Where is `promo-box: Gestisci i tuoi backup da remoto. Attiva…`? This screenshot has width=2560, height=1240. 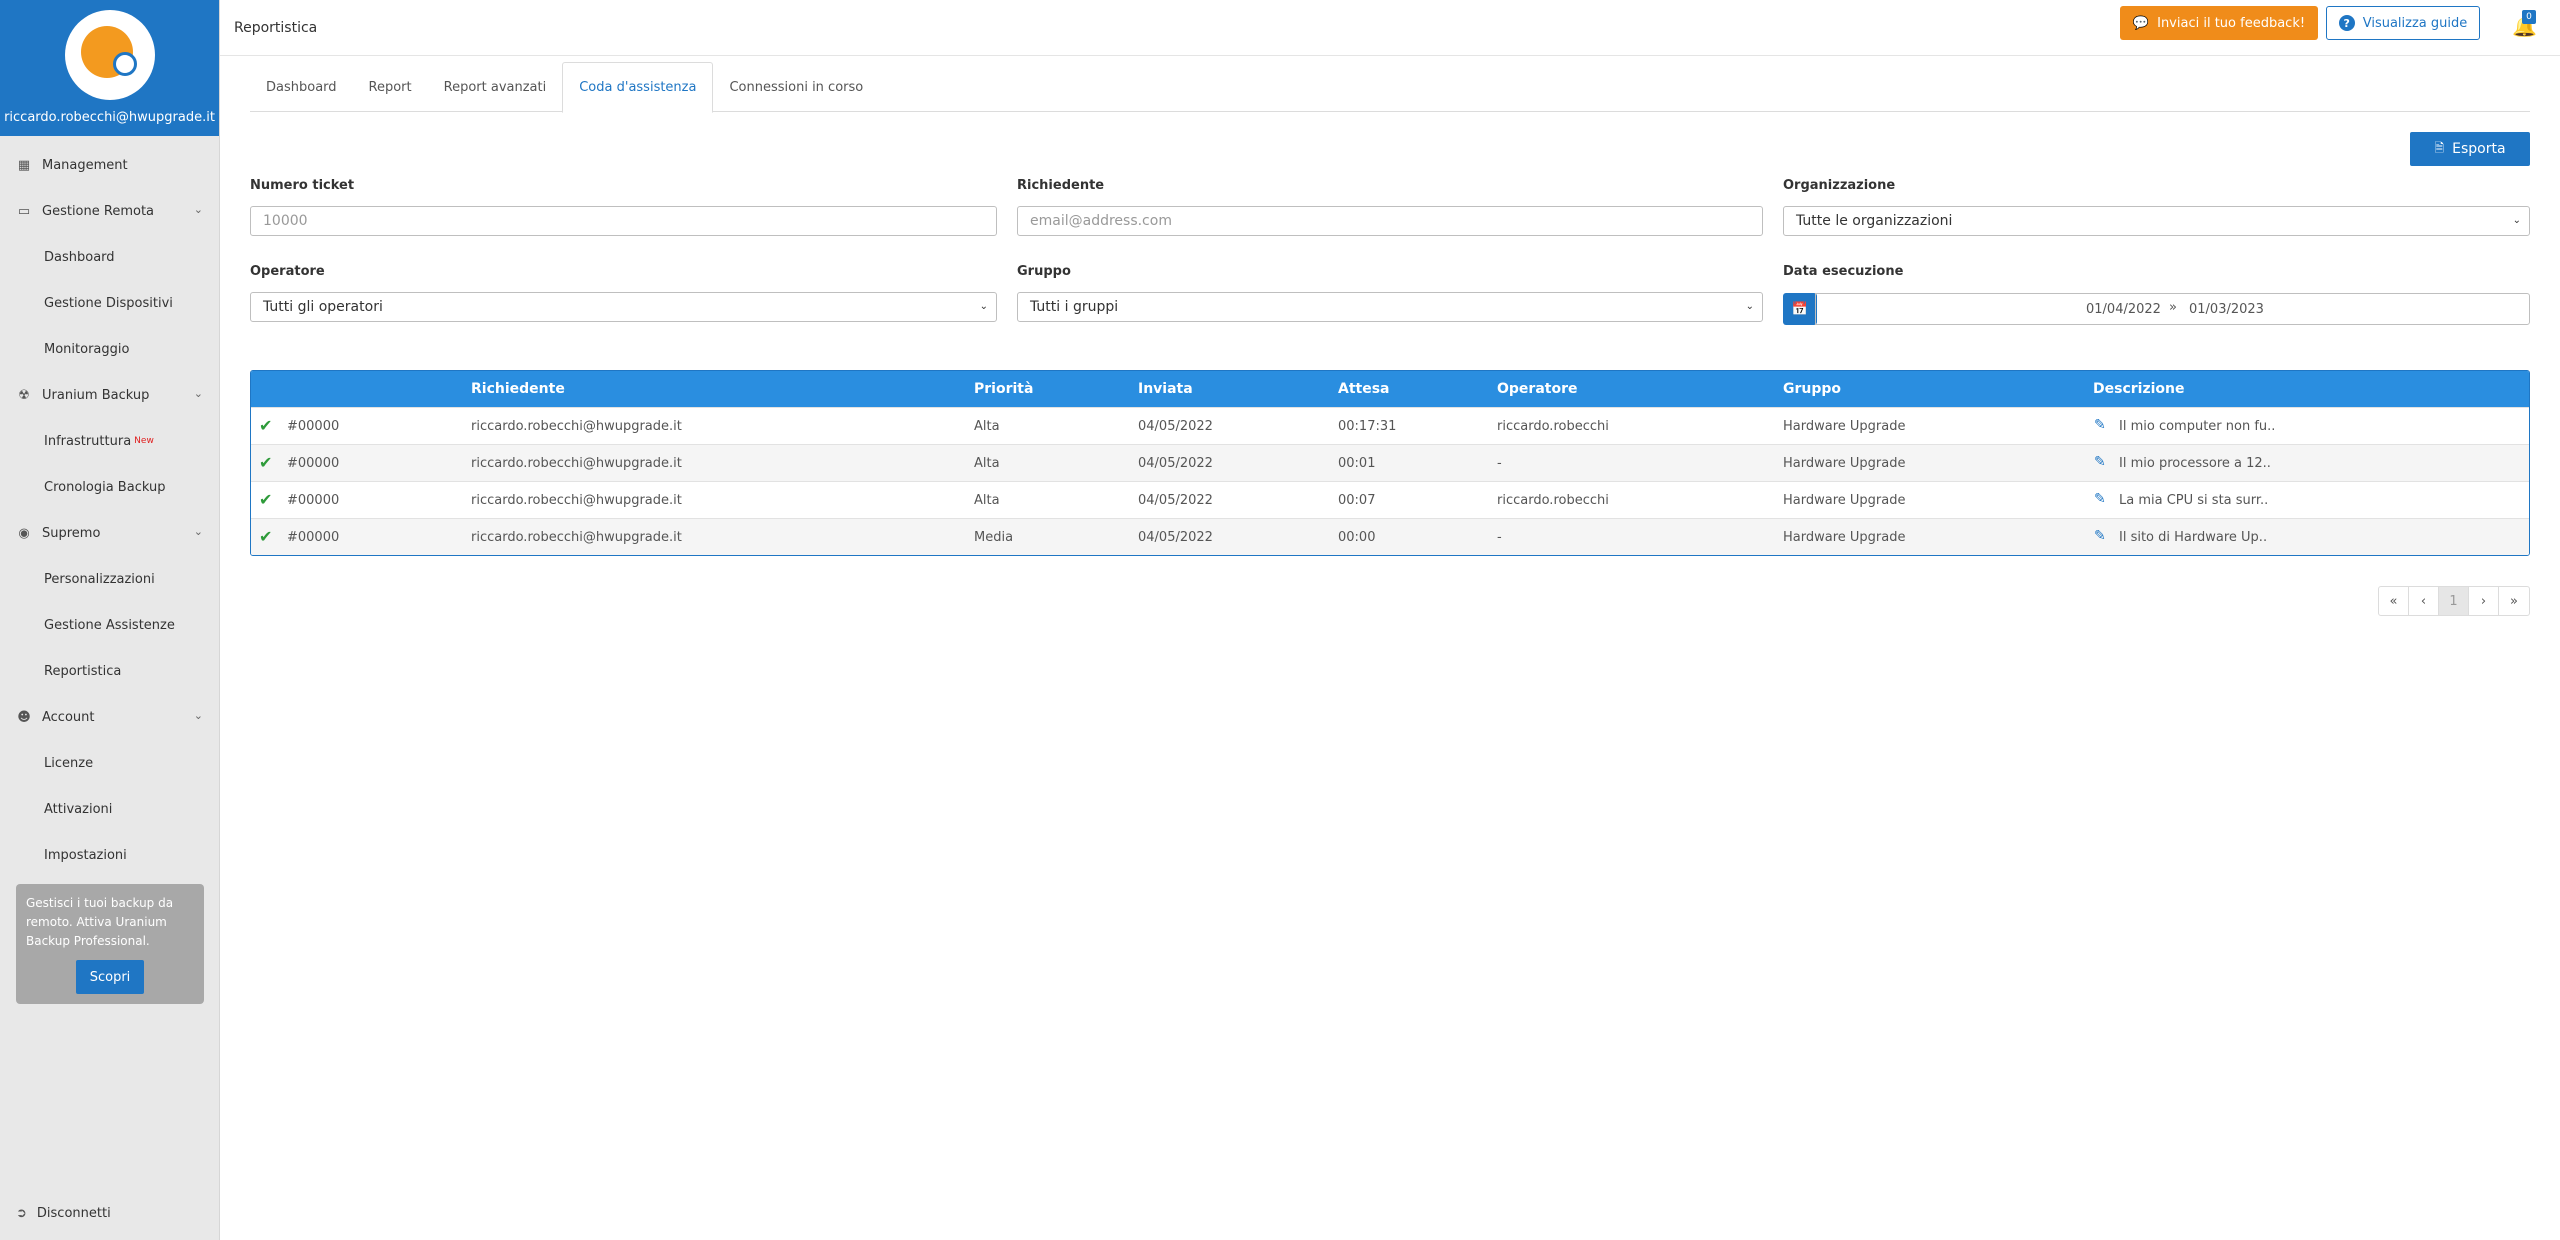 promo-box: Gestisci i tuoi backup da remoto. Attiva… is located at coordinates (110, 944).